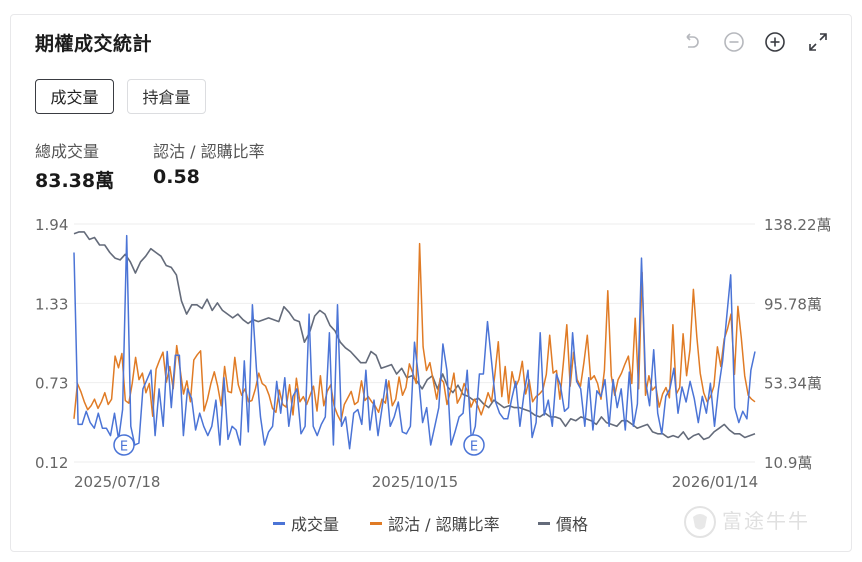 Image resolution: width=862 pixels, height=562 pixels. Describe the element at coordinates (798, 225) in the screenshot. I see `right-axis-tick-label: 138.22萬` at that location.